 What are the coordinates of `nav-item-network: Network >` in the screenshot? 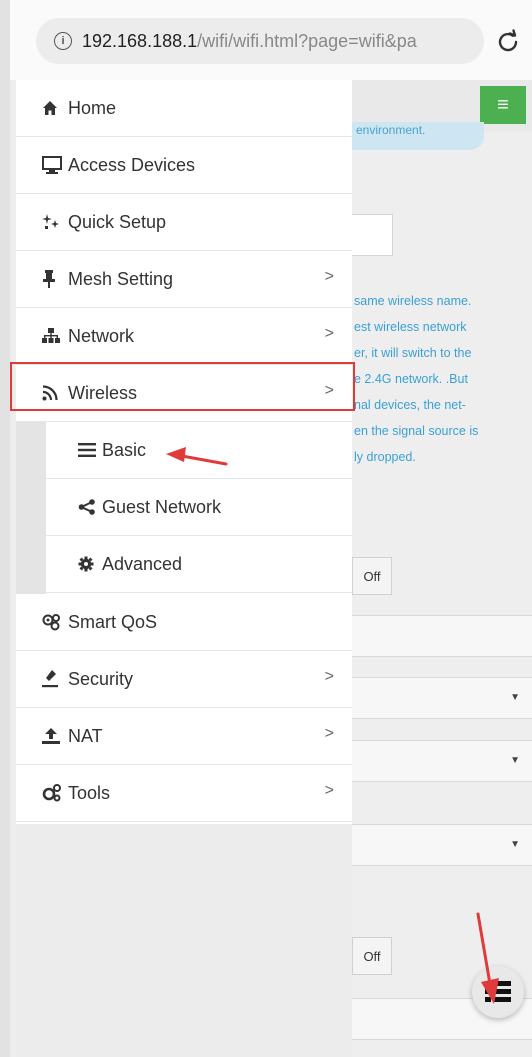 It's located at (184, 336).